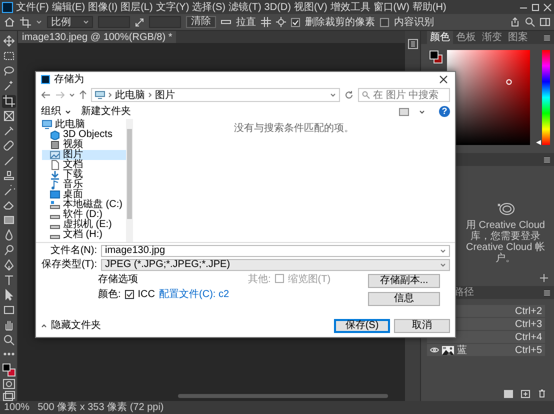 The width and height of the screenshot is (554, 414). Describe the element at coordinates (165, 95) in the screenshot. I see `breadcrumb-item: 图片` at that location.